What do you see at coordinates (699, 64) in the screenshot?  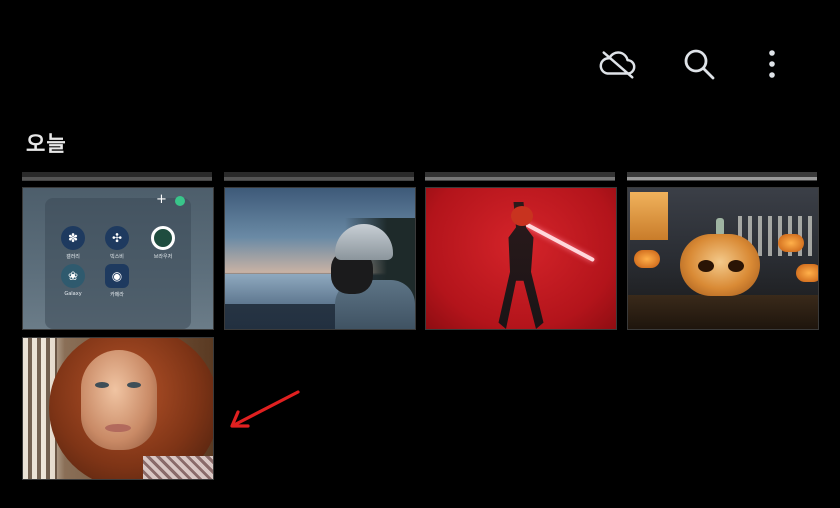 I see `search-icon` at bounding box center [699, 64].